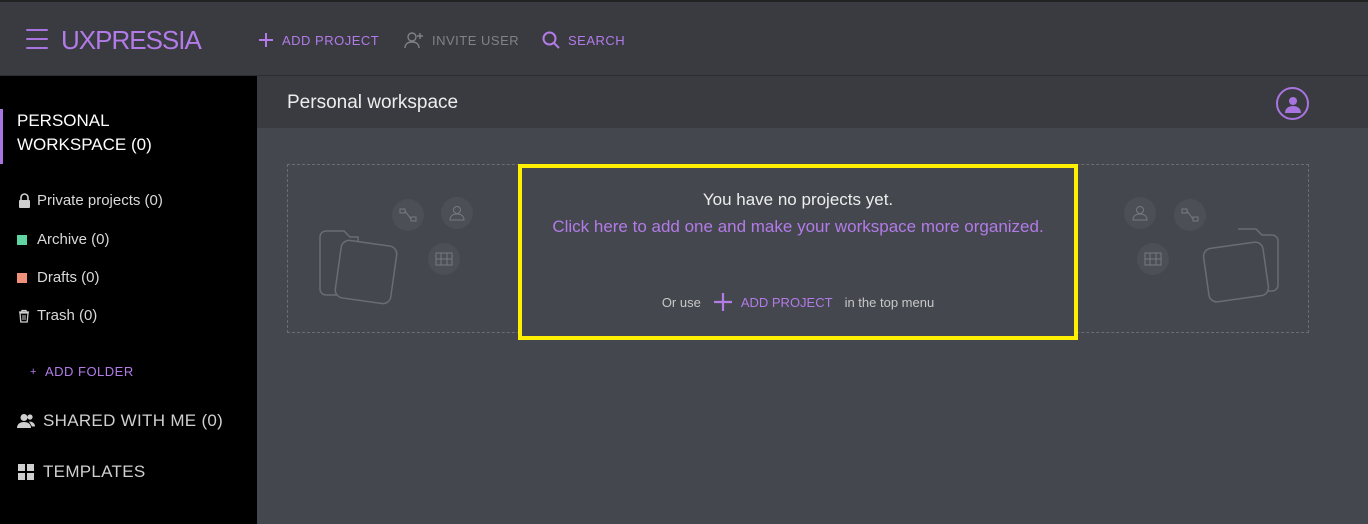  Describe the element at coordinates (889, 302) in the screenshot. I see `hint-suffix: in the top menu` at that location.